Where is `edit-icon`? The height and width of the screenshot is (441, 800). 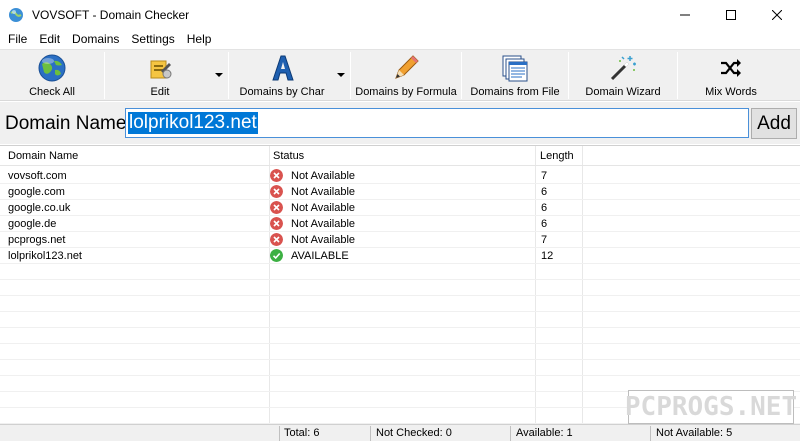 edit-icon is located at coordinates (161, 69).